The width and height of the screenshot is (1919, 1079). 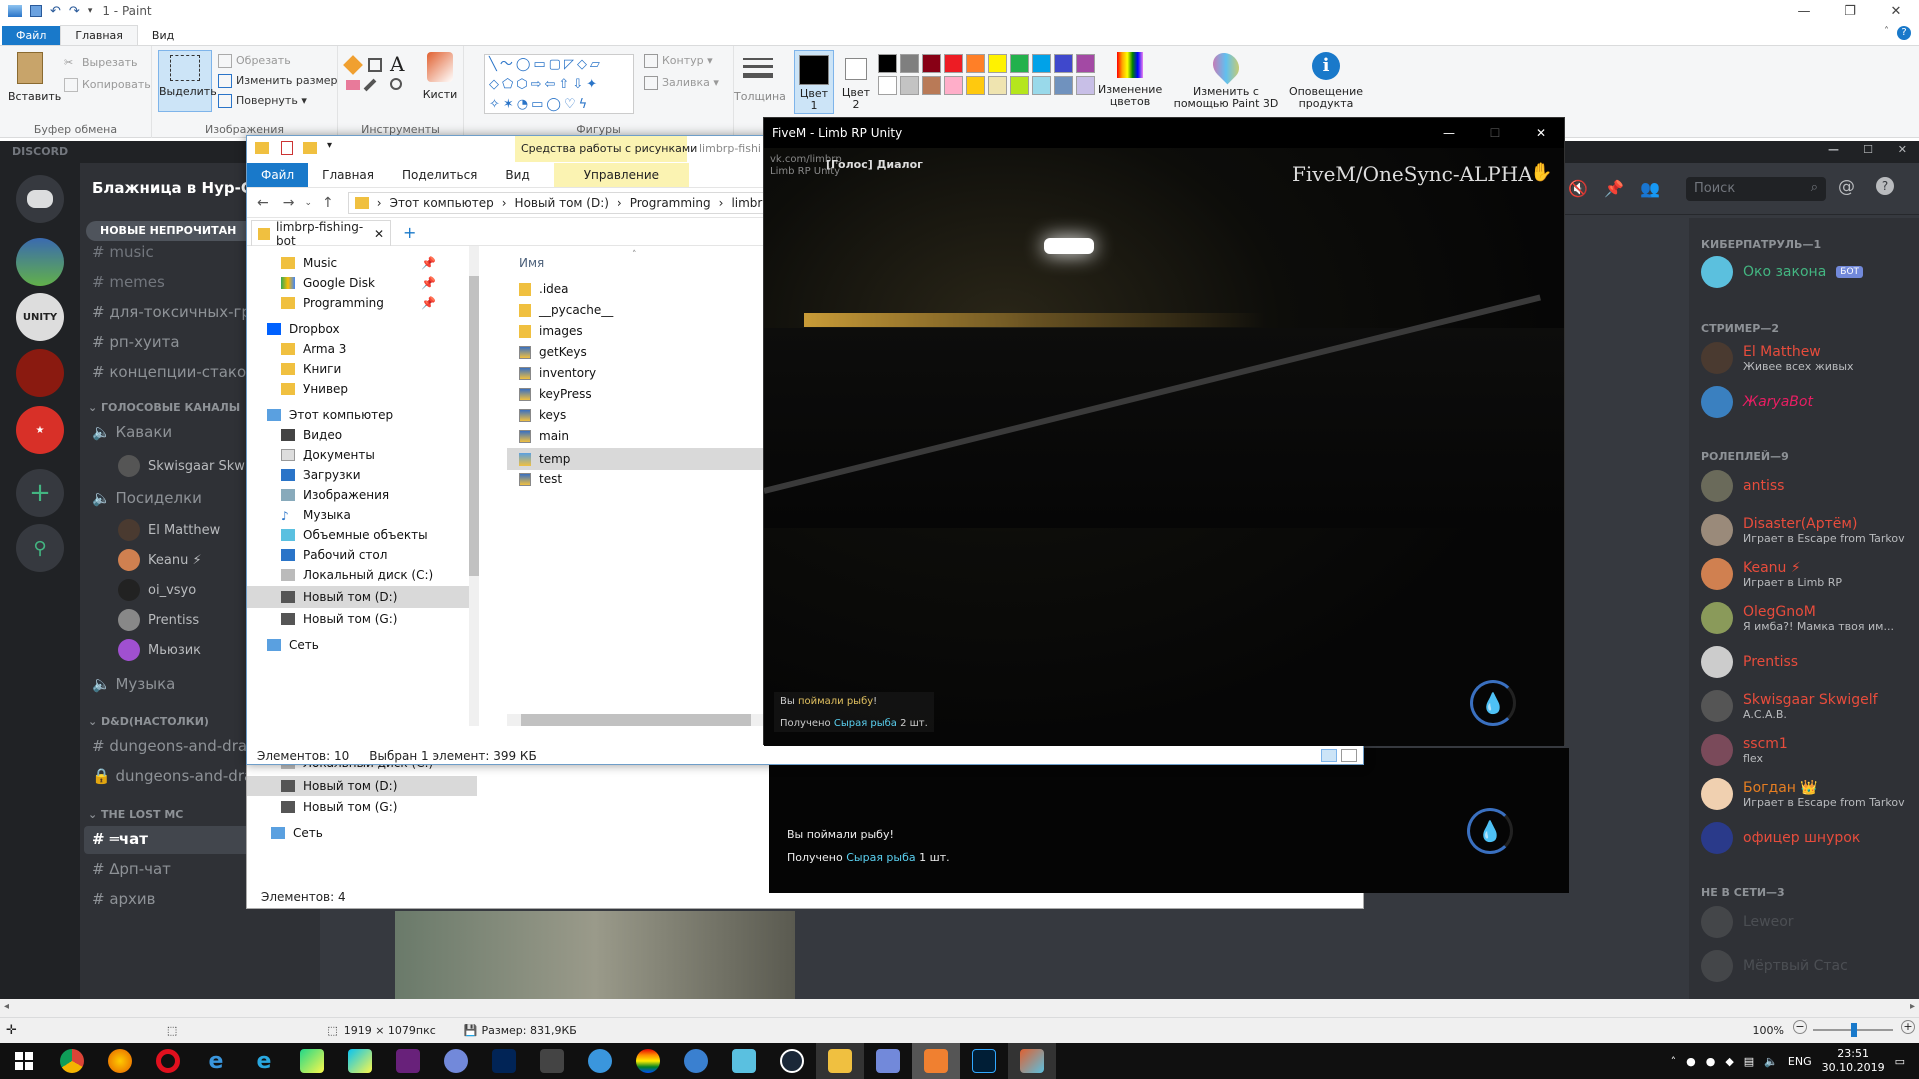 I want to click on notifications-icon: ▭, so click(x=1900, y=1061).